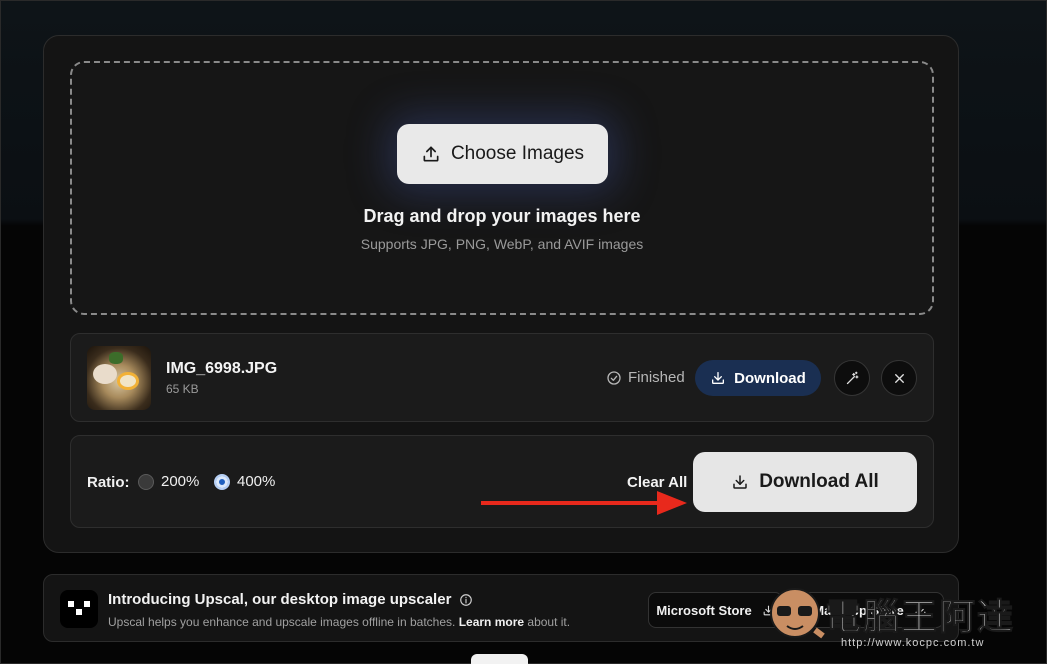  Describe the element at coordinates (108, 482) in the screenshot. I see `ratio-label: Ratio:` at that location.